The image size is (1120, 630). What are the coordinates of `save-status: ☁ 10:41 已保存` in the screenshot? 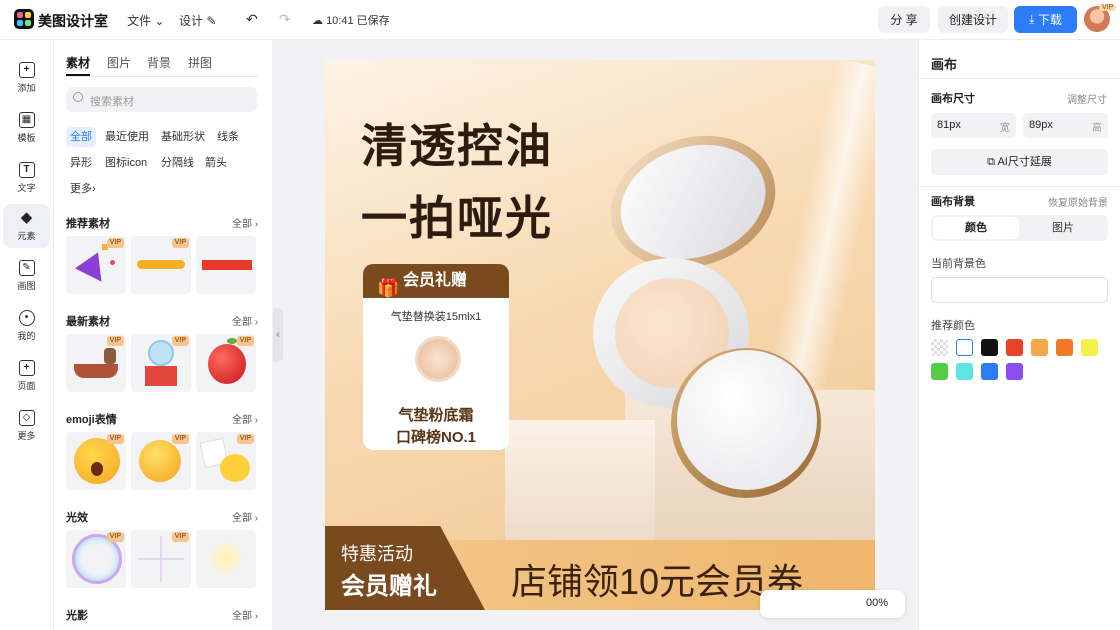 It's located at (351, 20).